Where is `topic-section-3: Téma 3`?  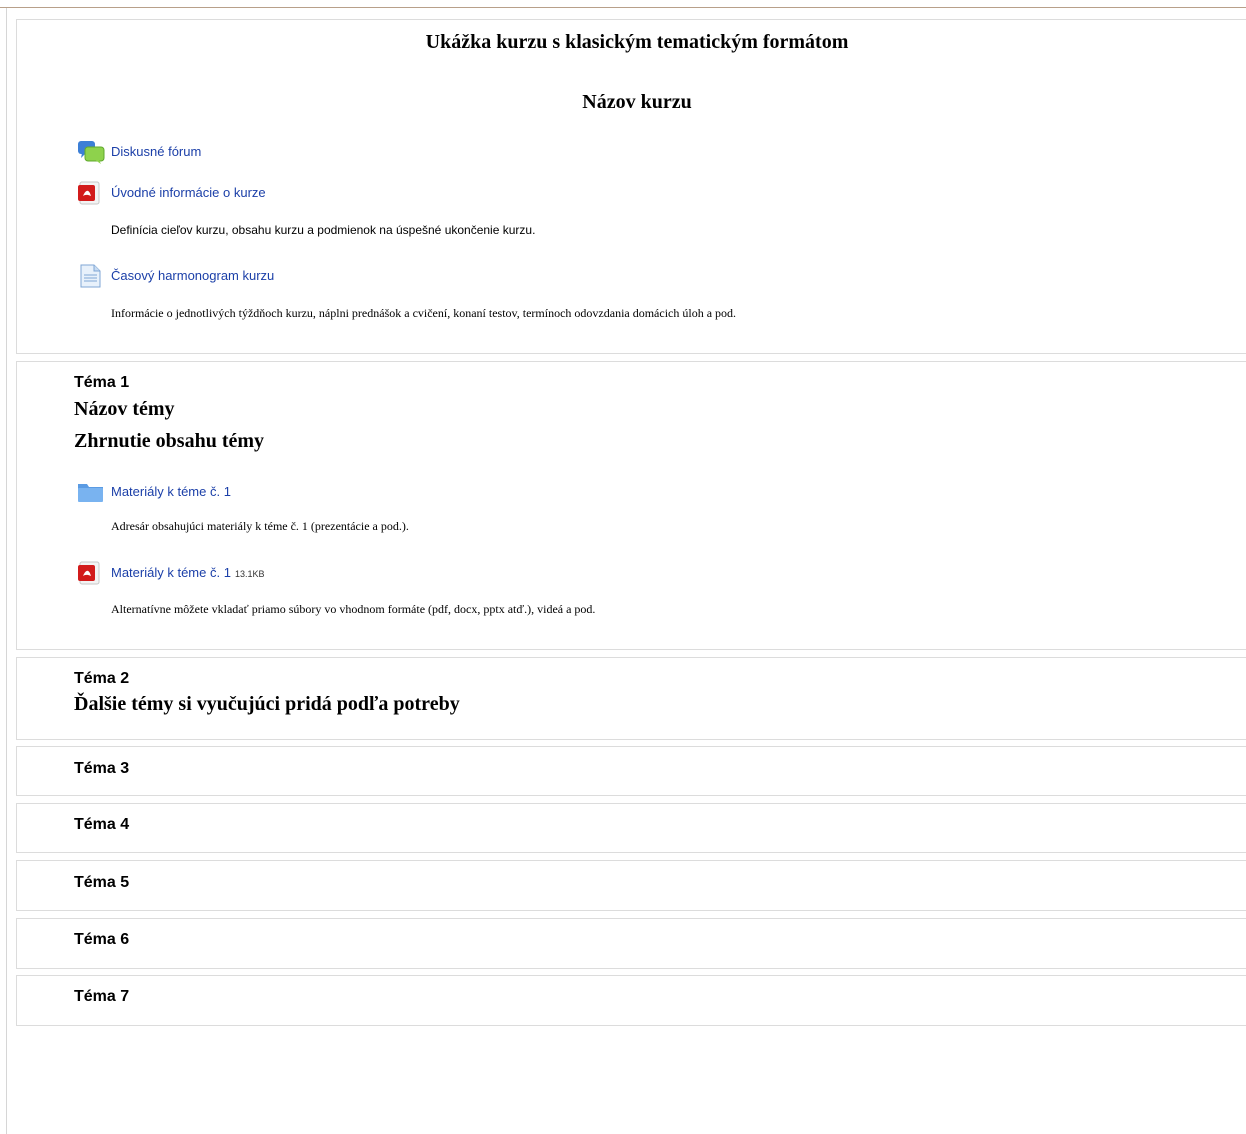
topic-section-3: Téma 3 is located at coordinates (631, 771).